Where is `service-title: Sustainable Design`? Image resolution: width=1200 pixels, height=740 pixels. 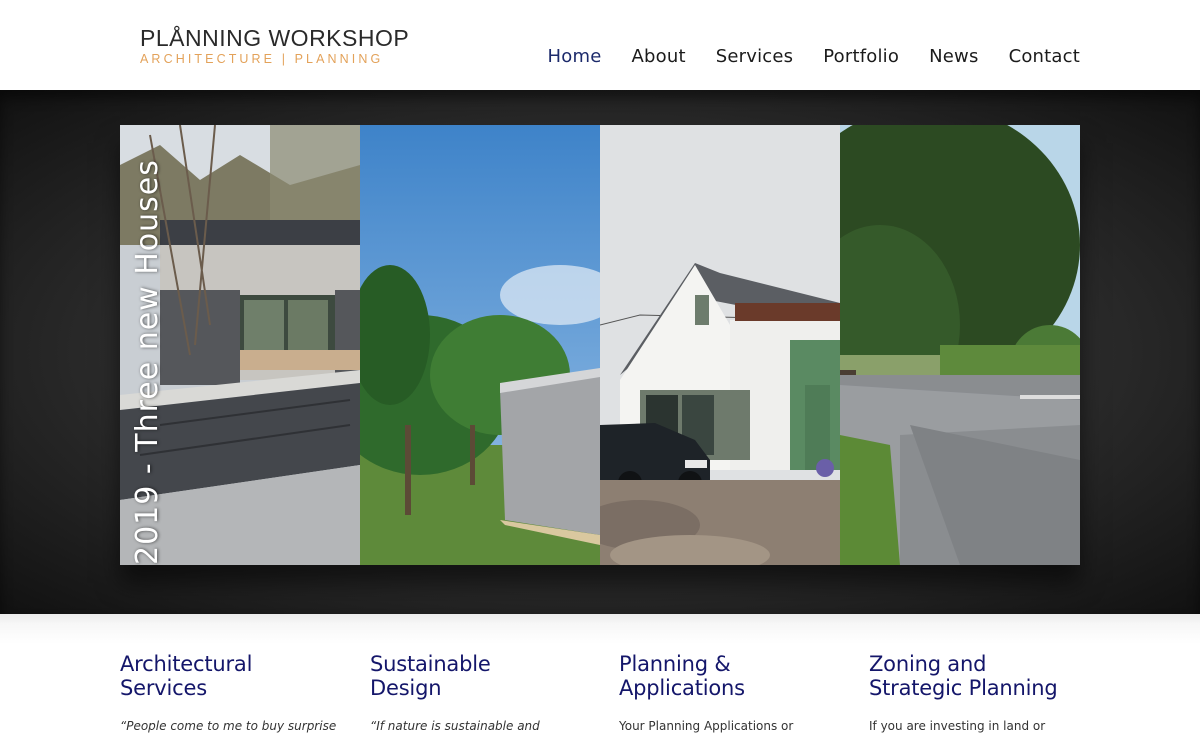
service-title: Sustainable Design is located at coordinates (480, 676).